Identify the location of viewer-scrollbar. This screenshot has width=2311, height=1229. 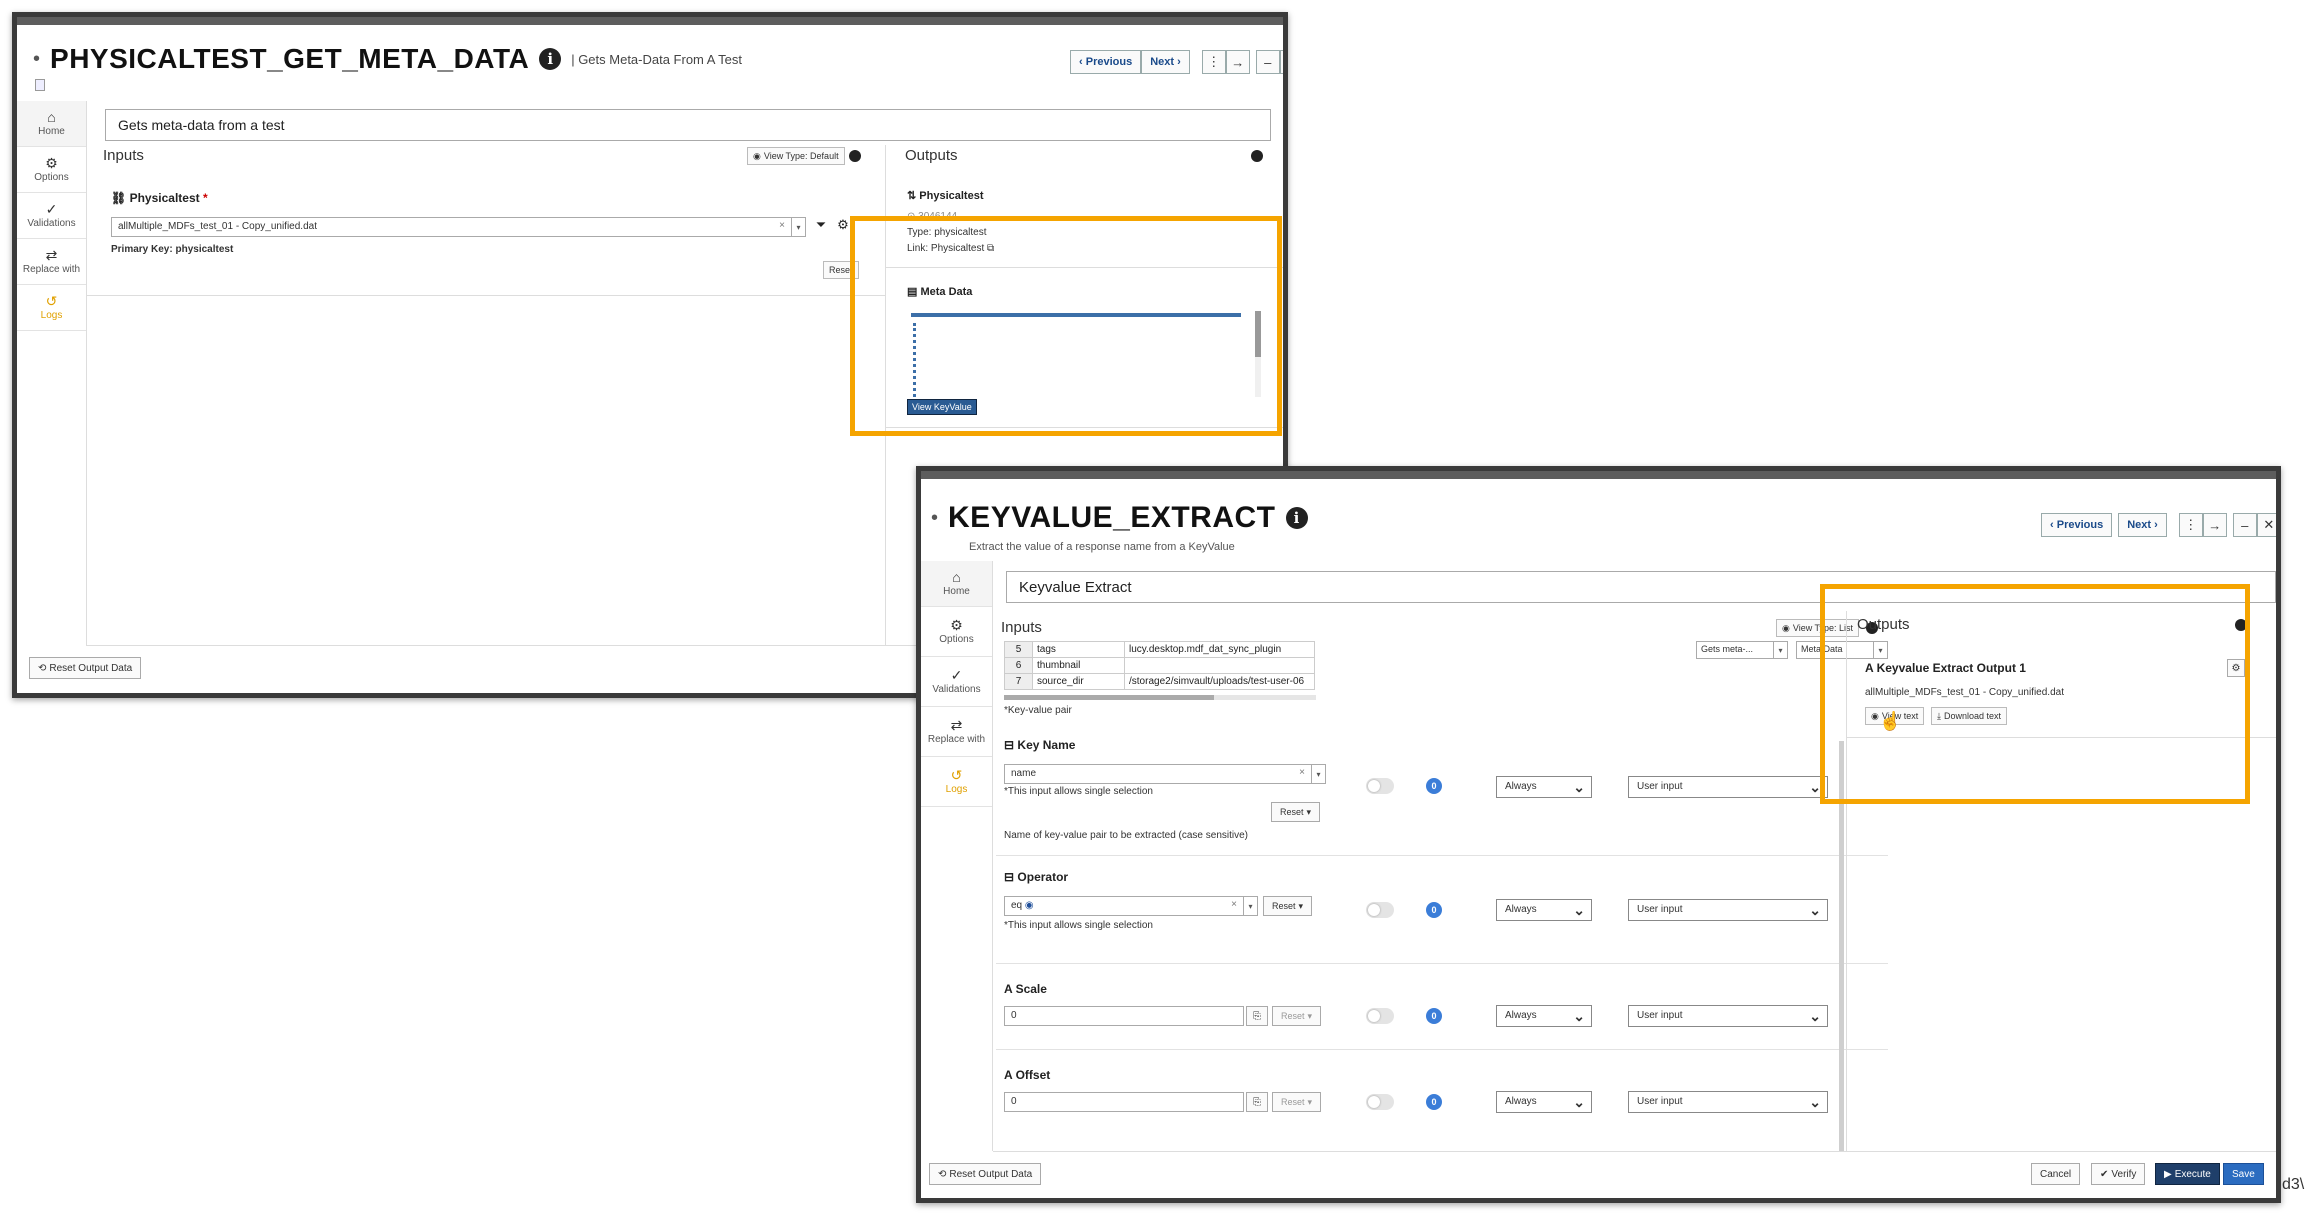
(1258, 354).